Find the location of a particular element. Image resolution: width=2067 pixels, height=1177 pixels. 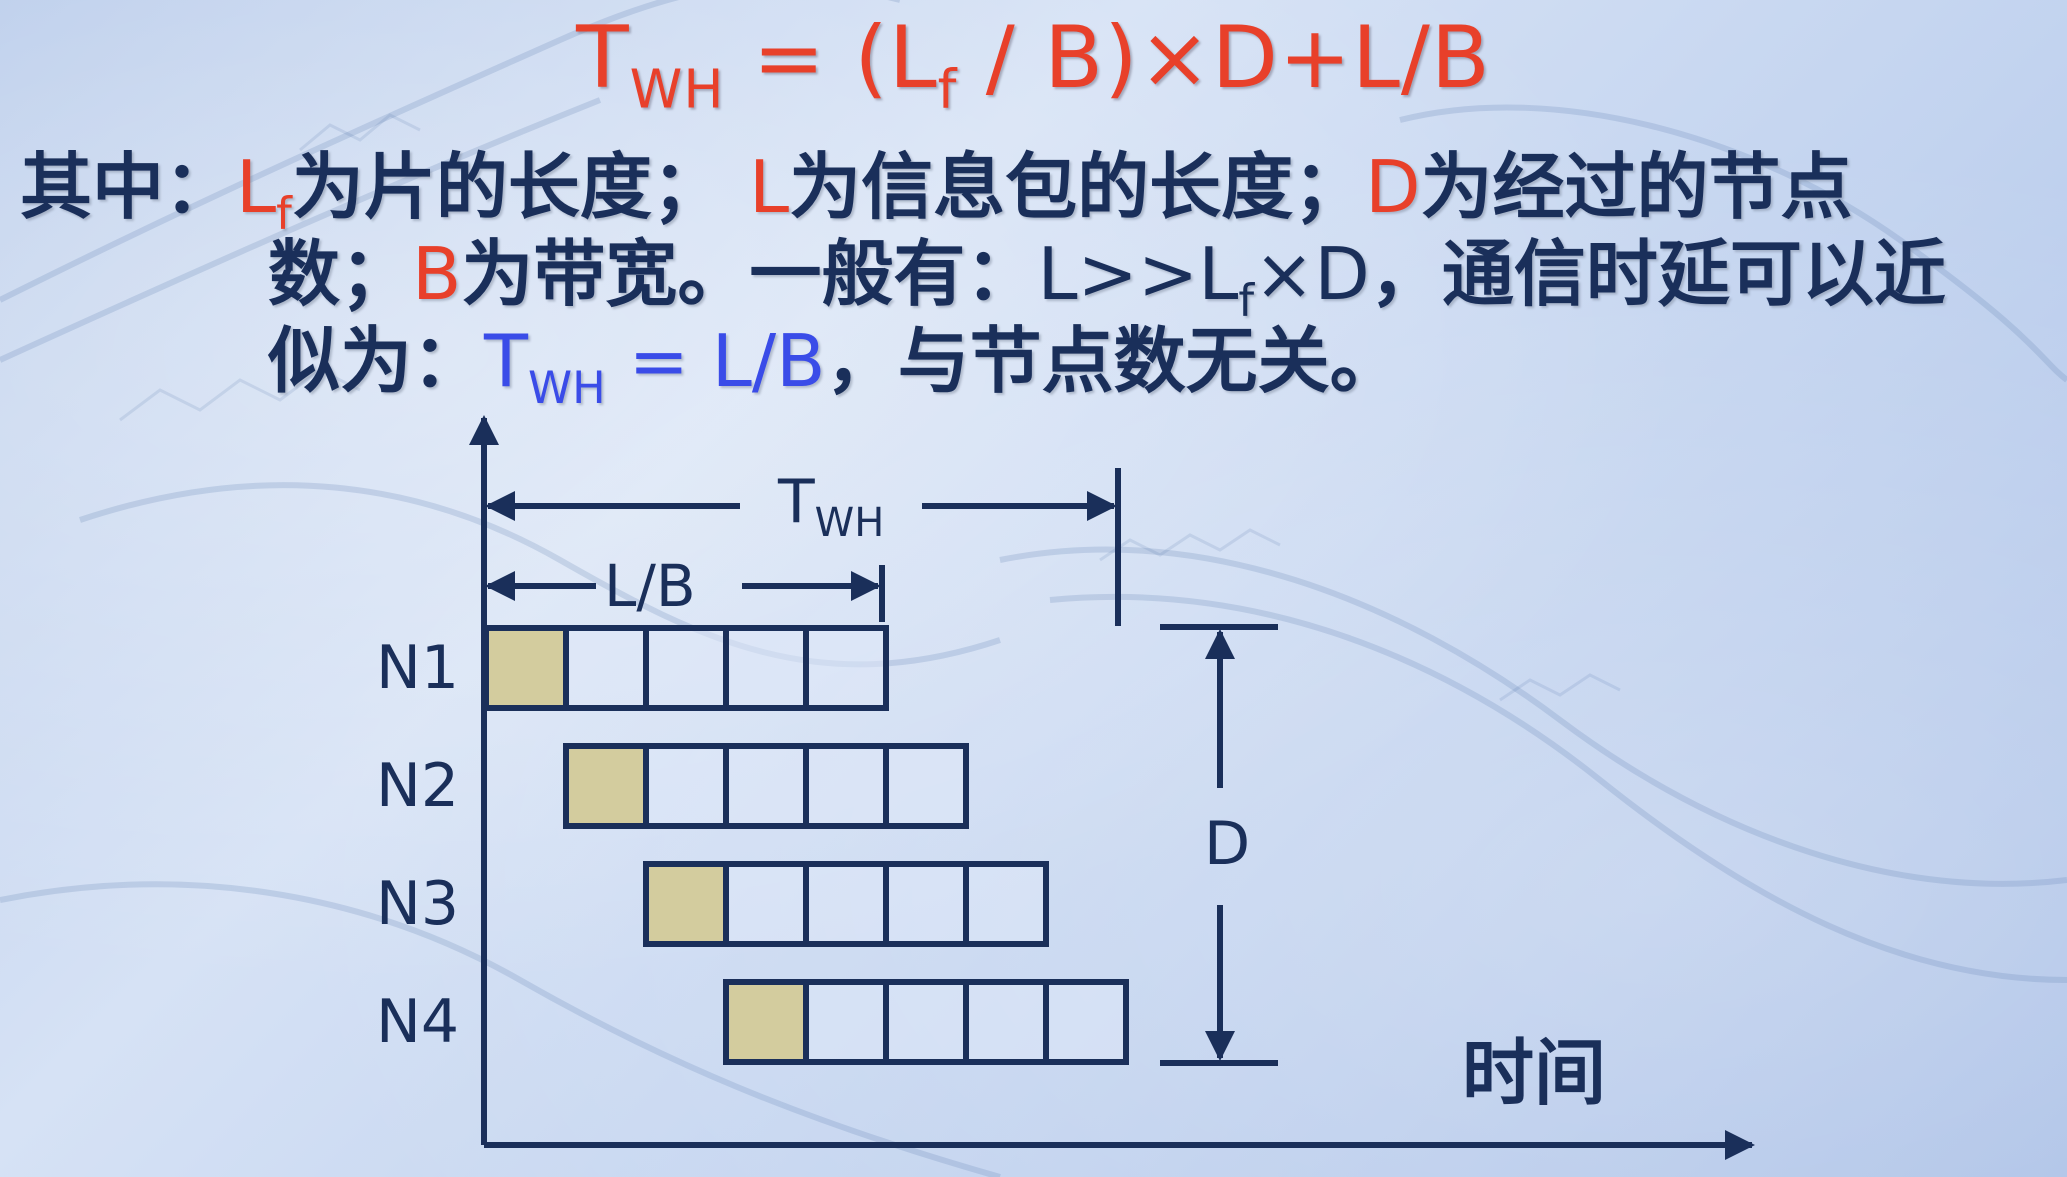

d-label: D is located at coordinates (1227, 844).